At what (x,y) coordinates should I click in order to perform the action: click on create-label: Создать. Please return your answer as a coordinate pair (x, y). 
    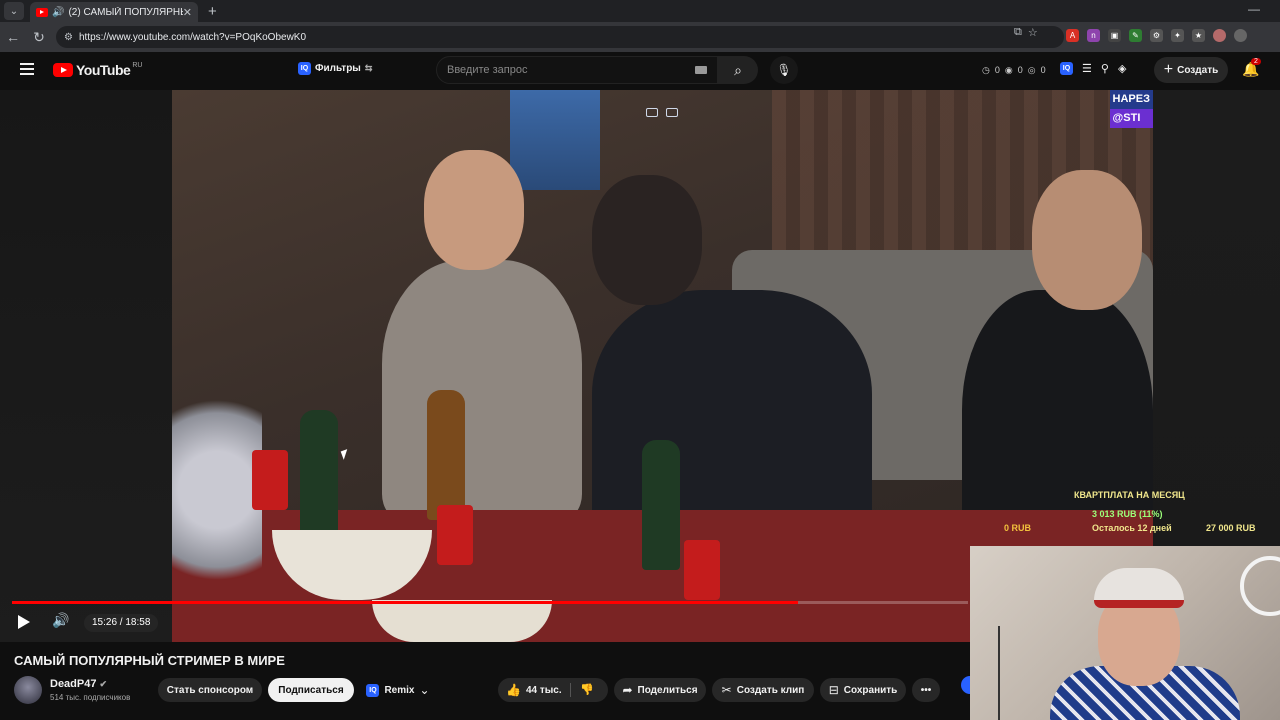
    Looking at the image, I should click on (1198, 70).